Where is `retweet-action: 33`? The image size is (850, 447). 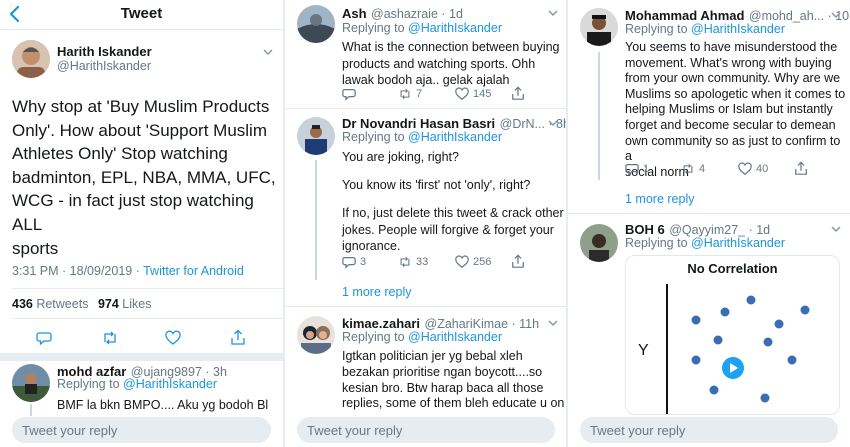
retweet-action: 33 is located at coordinates (413, 262).